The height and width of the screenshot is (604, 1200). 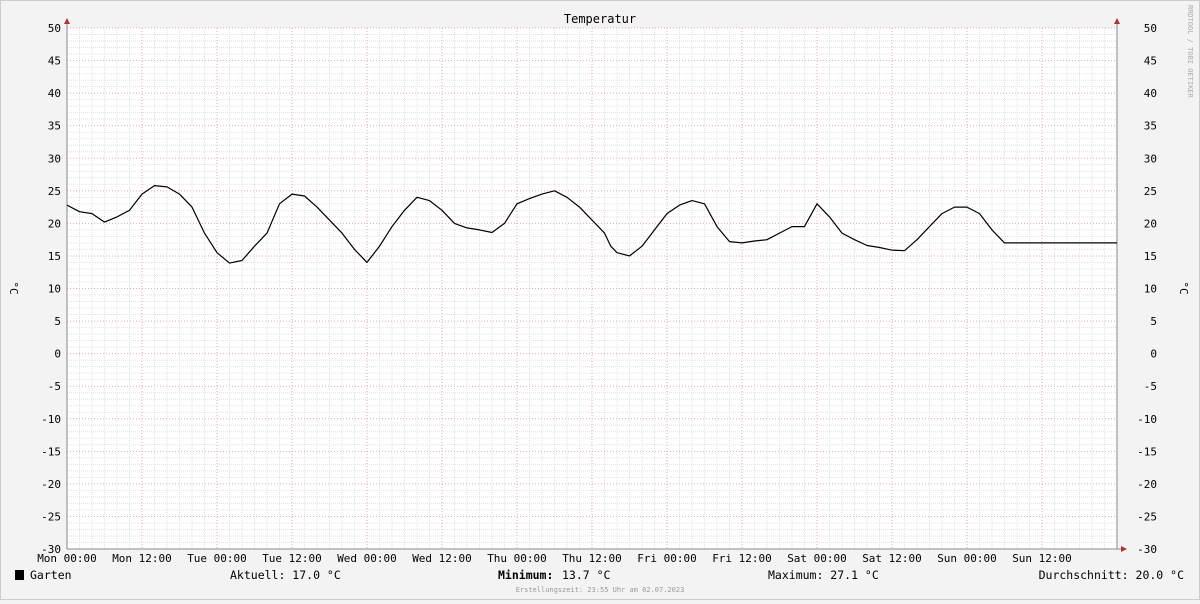 What do you see at coordinates (54, 61) in the screenshot?
I see `y-tick-label-left: 45` at bounding box center [54, 61].